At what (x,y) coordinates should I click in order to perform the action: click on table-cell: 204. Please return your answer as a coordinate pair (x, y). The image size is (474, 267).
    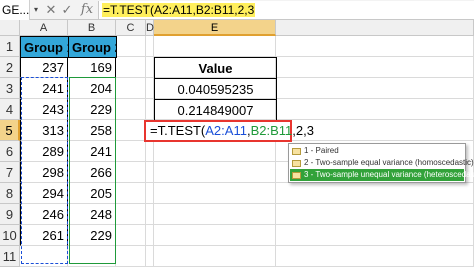
    Looking at the image, I should click on (92, 88).